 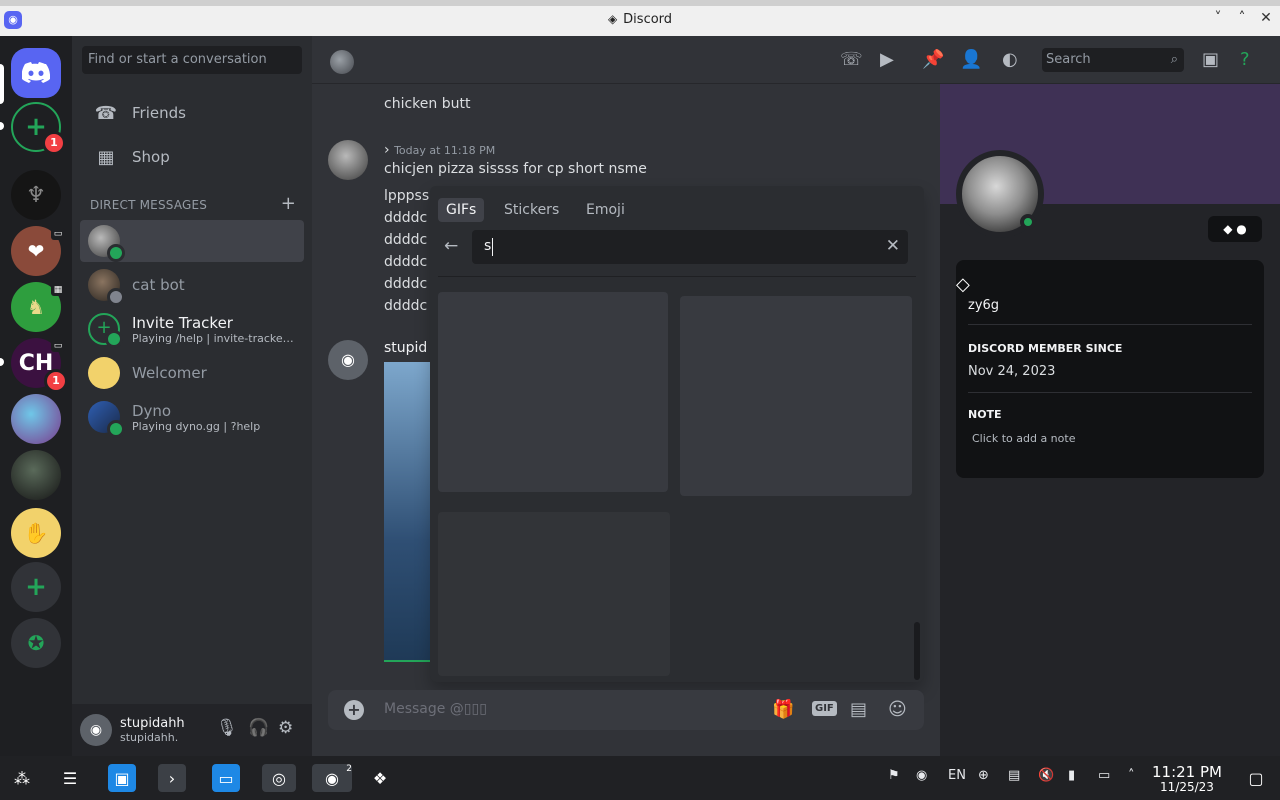 I want to click on selected-pill, so click(x=2, y=84).